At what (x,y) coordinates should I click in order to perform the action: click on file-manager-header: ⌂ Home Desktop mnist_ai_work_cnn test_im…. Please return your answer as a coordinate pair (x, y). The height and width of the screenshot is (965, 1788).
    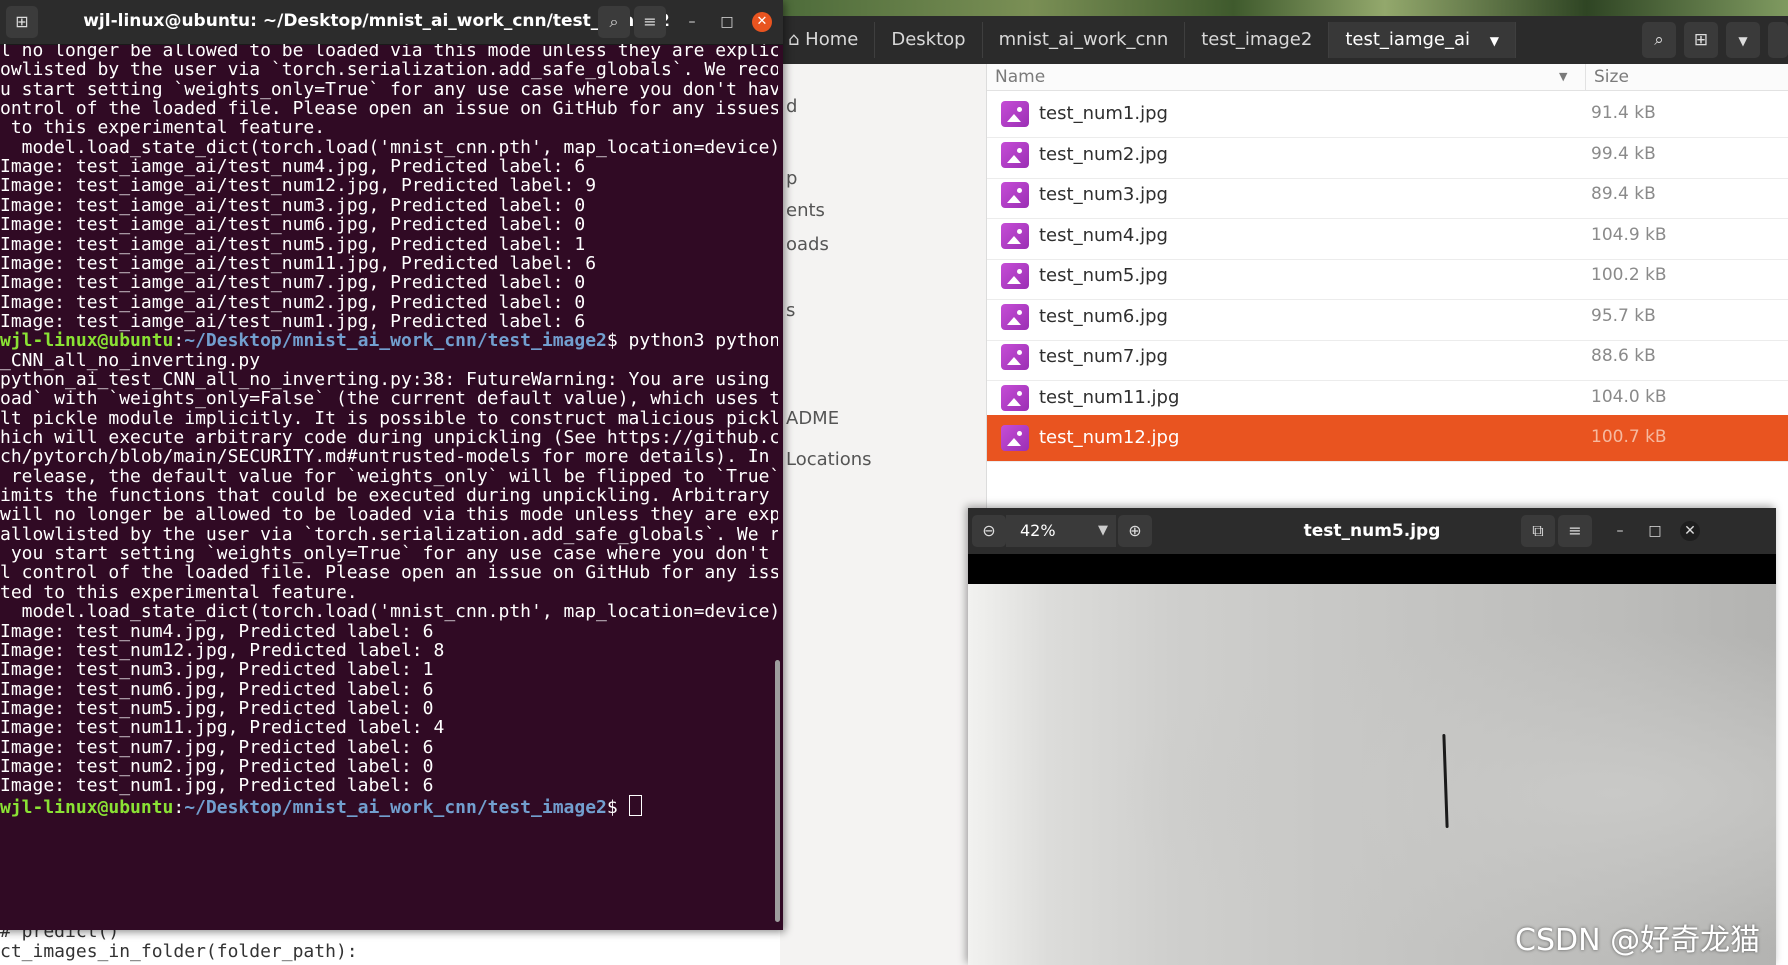
    Looking at the image, I should click on (1284, 40).